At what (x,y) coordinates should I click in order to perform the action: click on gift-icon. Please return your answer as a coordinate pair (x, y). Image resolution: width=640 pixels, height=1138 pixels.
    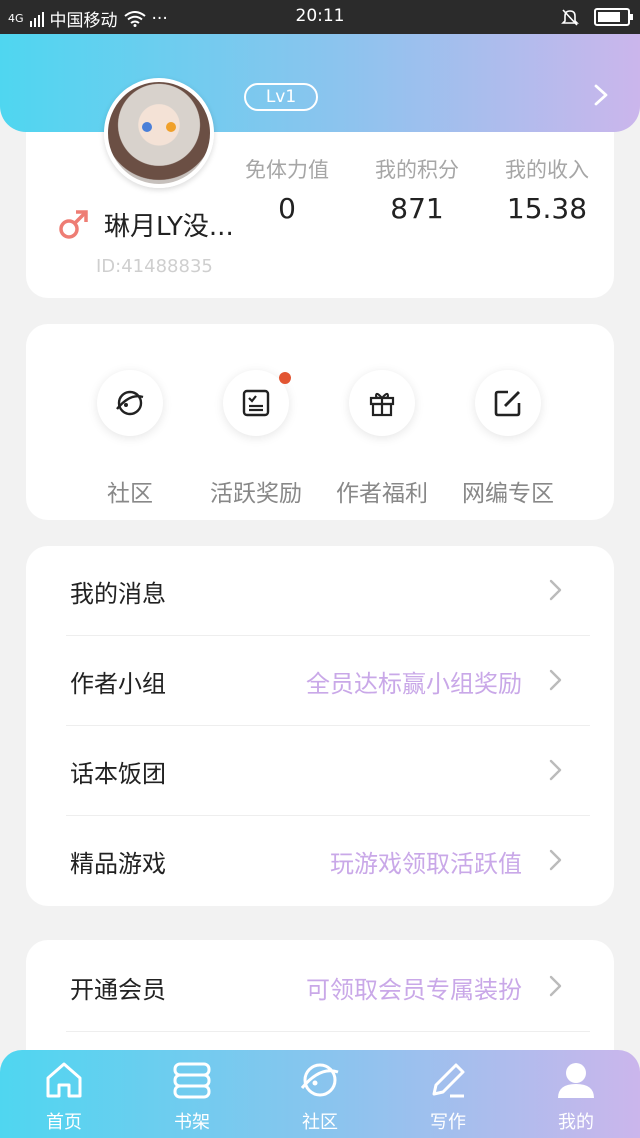
    Looking at the image, I should click on (382, 404).